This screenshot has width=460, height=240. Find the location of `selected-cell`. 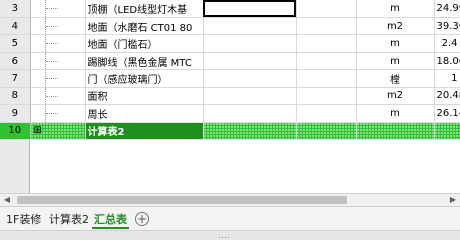

selected-cell is located at coordinates (250, 9).